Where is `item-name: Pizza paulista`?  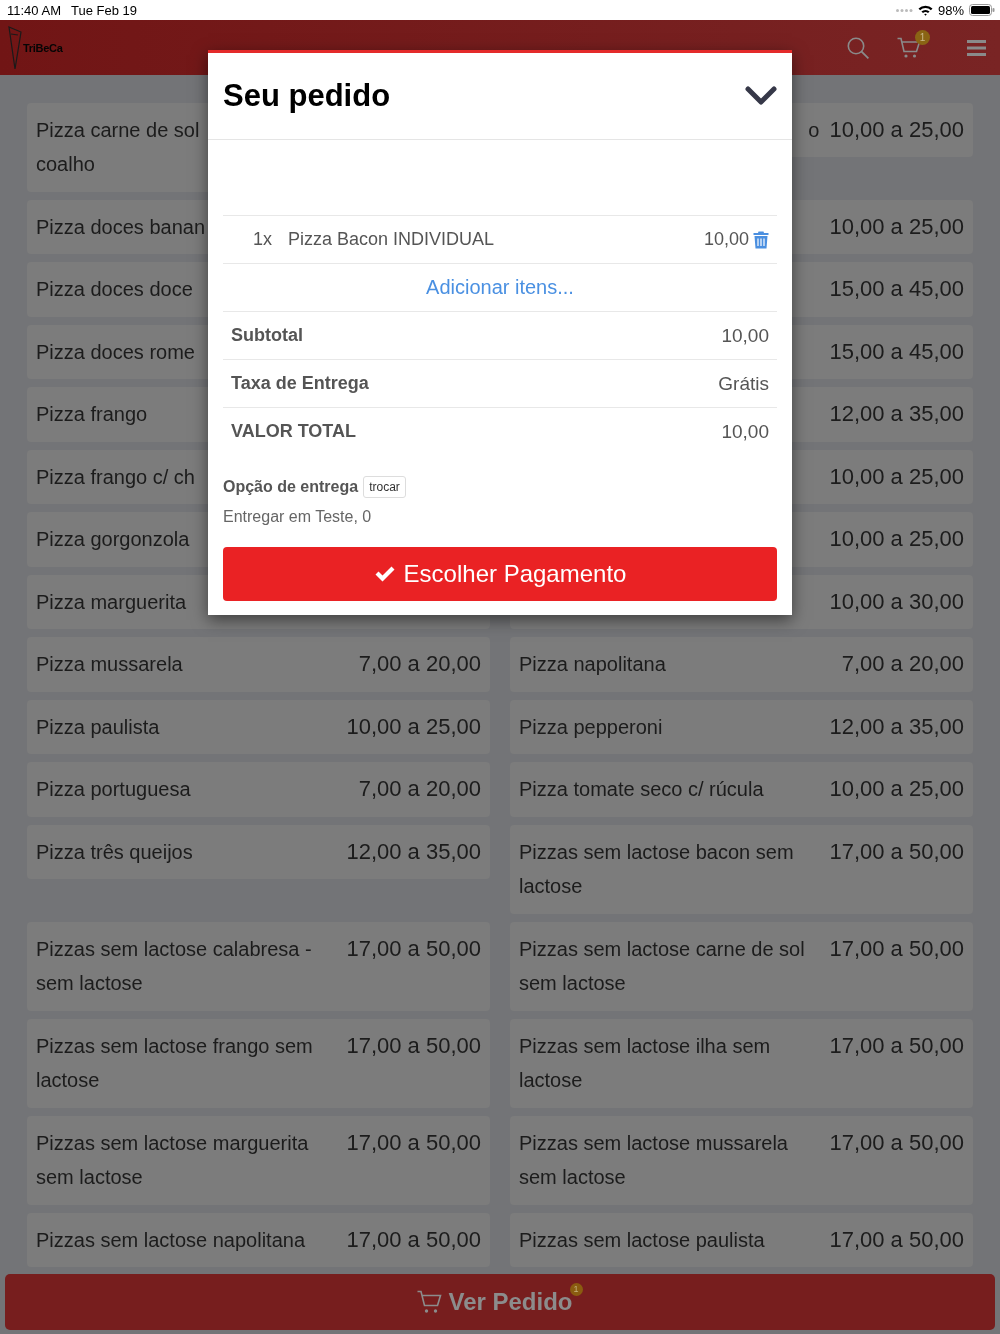 item-name: Pizza paulista is located at coordinates (98, 727).